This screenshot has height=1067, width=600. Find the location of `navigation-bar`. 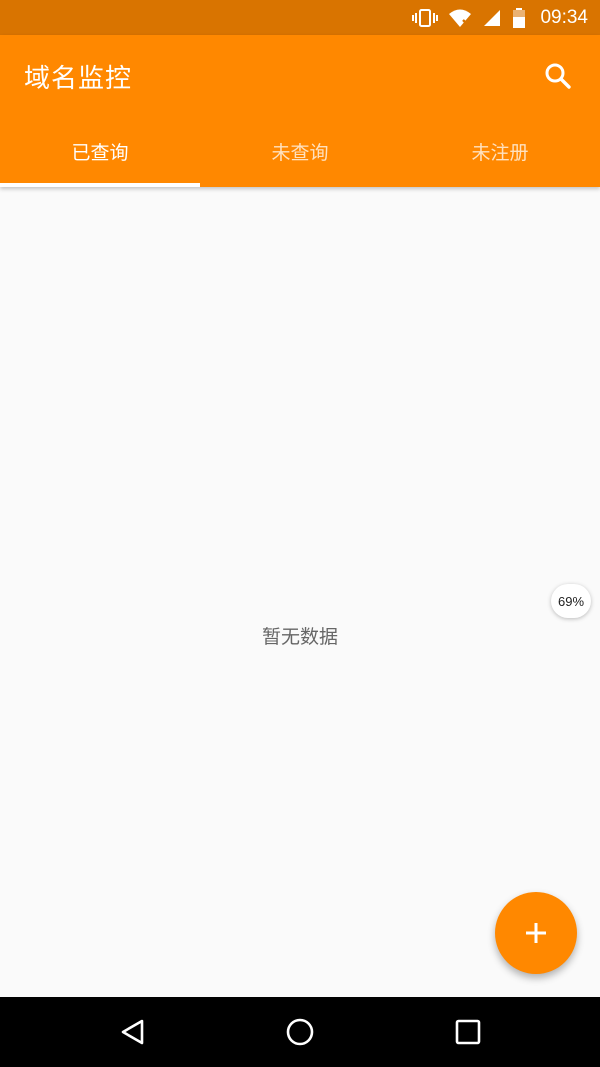

navigation-bar is located at coordinates (300, 1032).